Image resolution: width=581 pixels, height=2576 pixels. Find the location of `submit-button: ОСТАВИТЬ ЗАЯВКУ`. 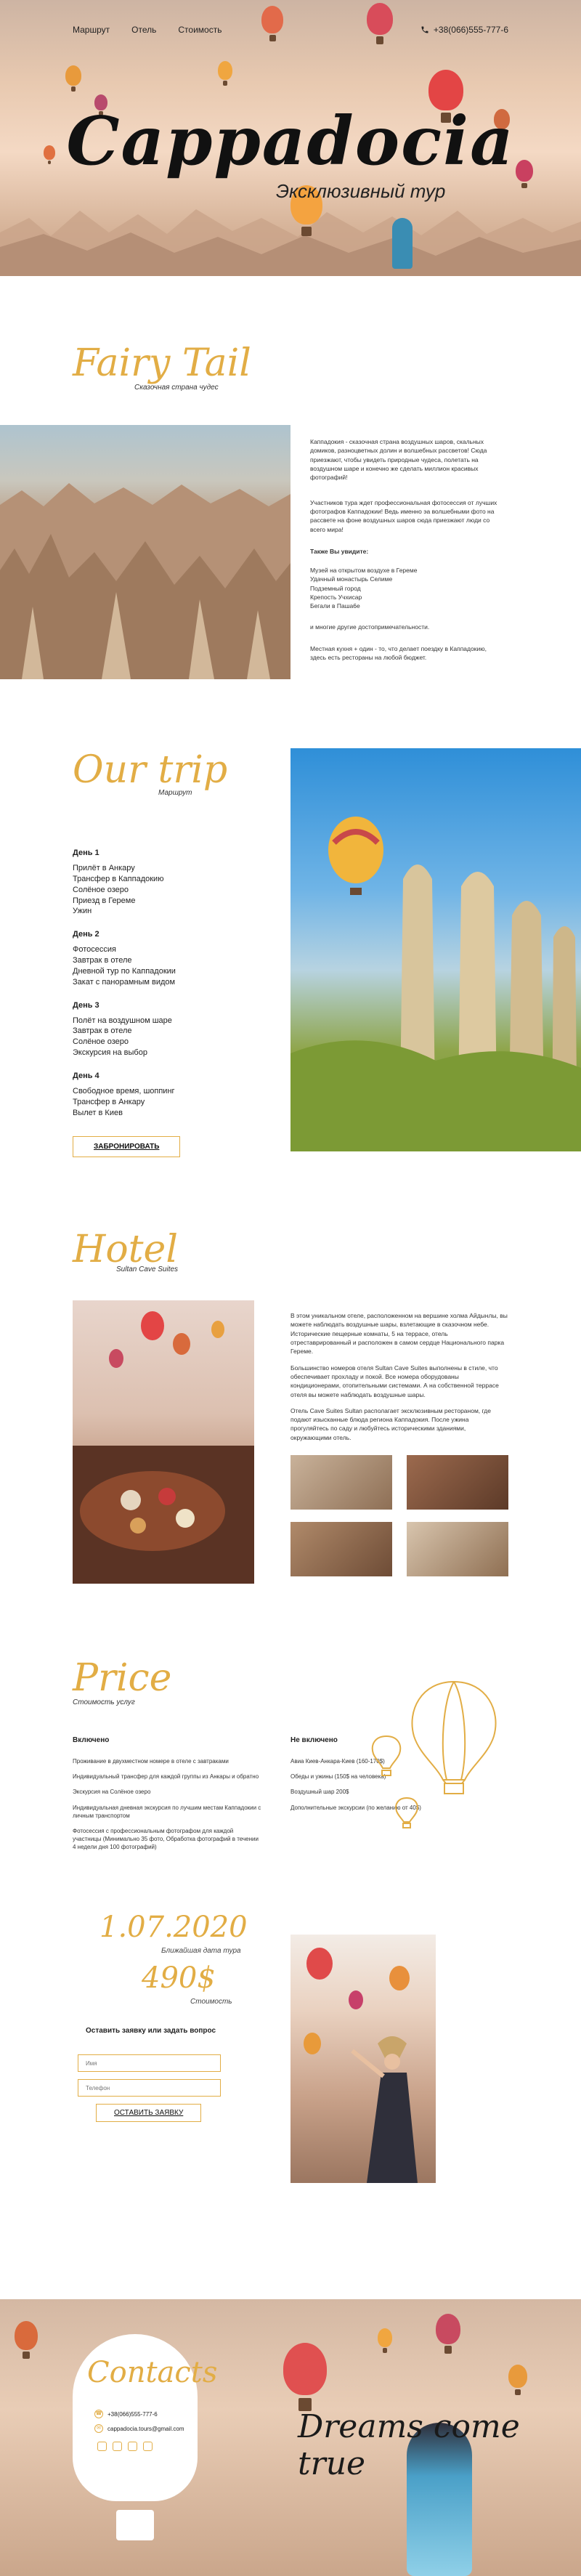

submit-button: ОСТАВИТЬ ЗАЯВКУ is located at coordinates (149, 2113).